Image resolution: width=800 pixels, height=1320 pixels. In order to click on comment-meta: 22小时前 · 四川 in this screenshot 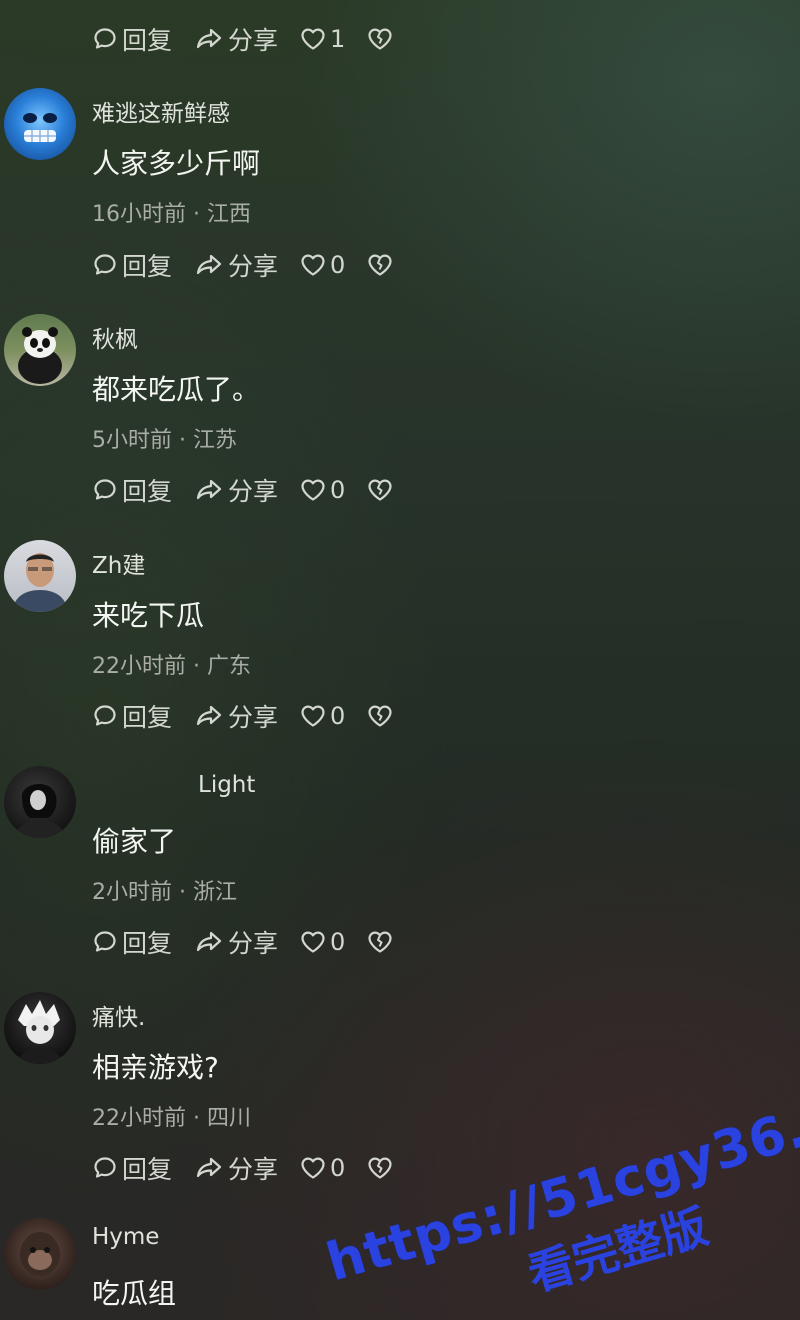, I will do `click(171, 1118)`.